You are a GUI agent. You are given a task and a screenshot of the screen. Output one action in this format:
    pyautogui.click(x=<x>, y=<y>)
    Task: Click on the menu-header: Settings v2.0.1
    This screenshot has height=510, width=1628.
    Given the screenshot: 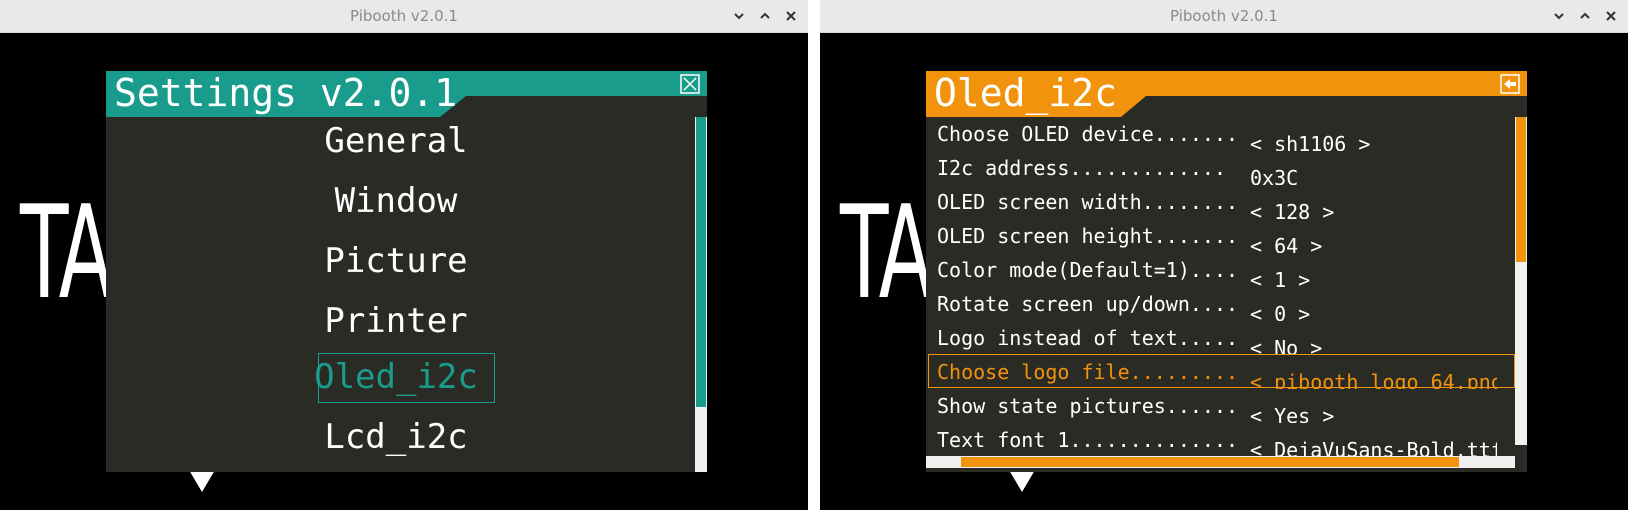 What is the action you would take?
    pyautogui.click(x=406, y=94)
    